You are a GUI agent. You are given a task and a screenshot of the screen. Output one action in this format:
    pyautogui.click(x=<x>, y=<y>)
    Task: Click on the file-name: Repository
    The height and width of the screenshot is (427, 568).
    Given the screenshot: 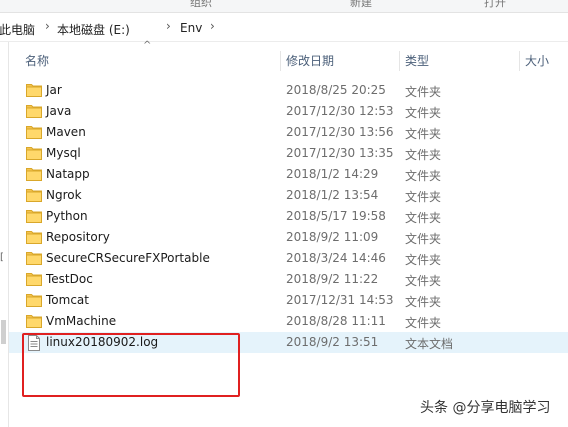 What is the action you would take?
    pyautogui.click(x=78, y=237)
    